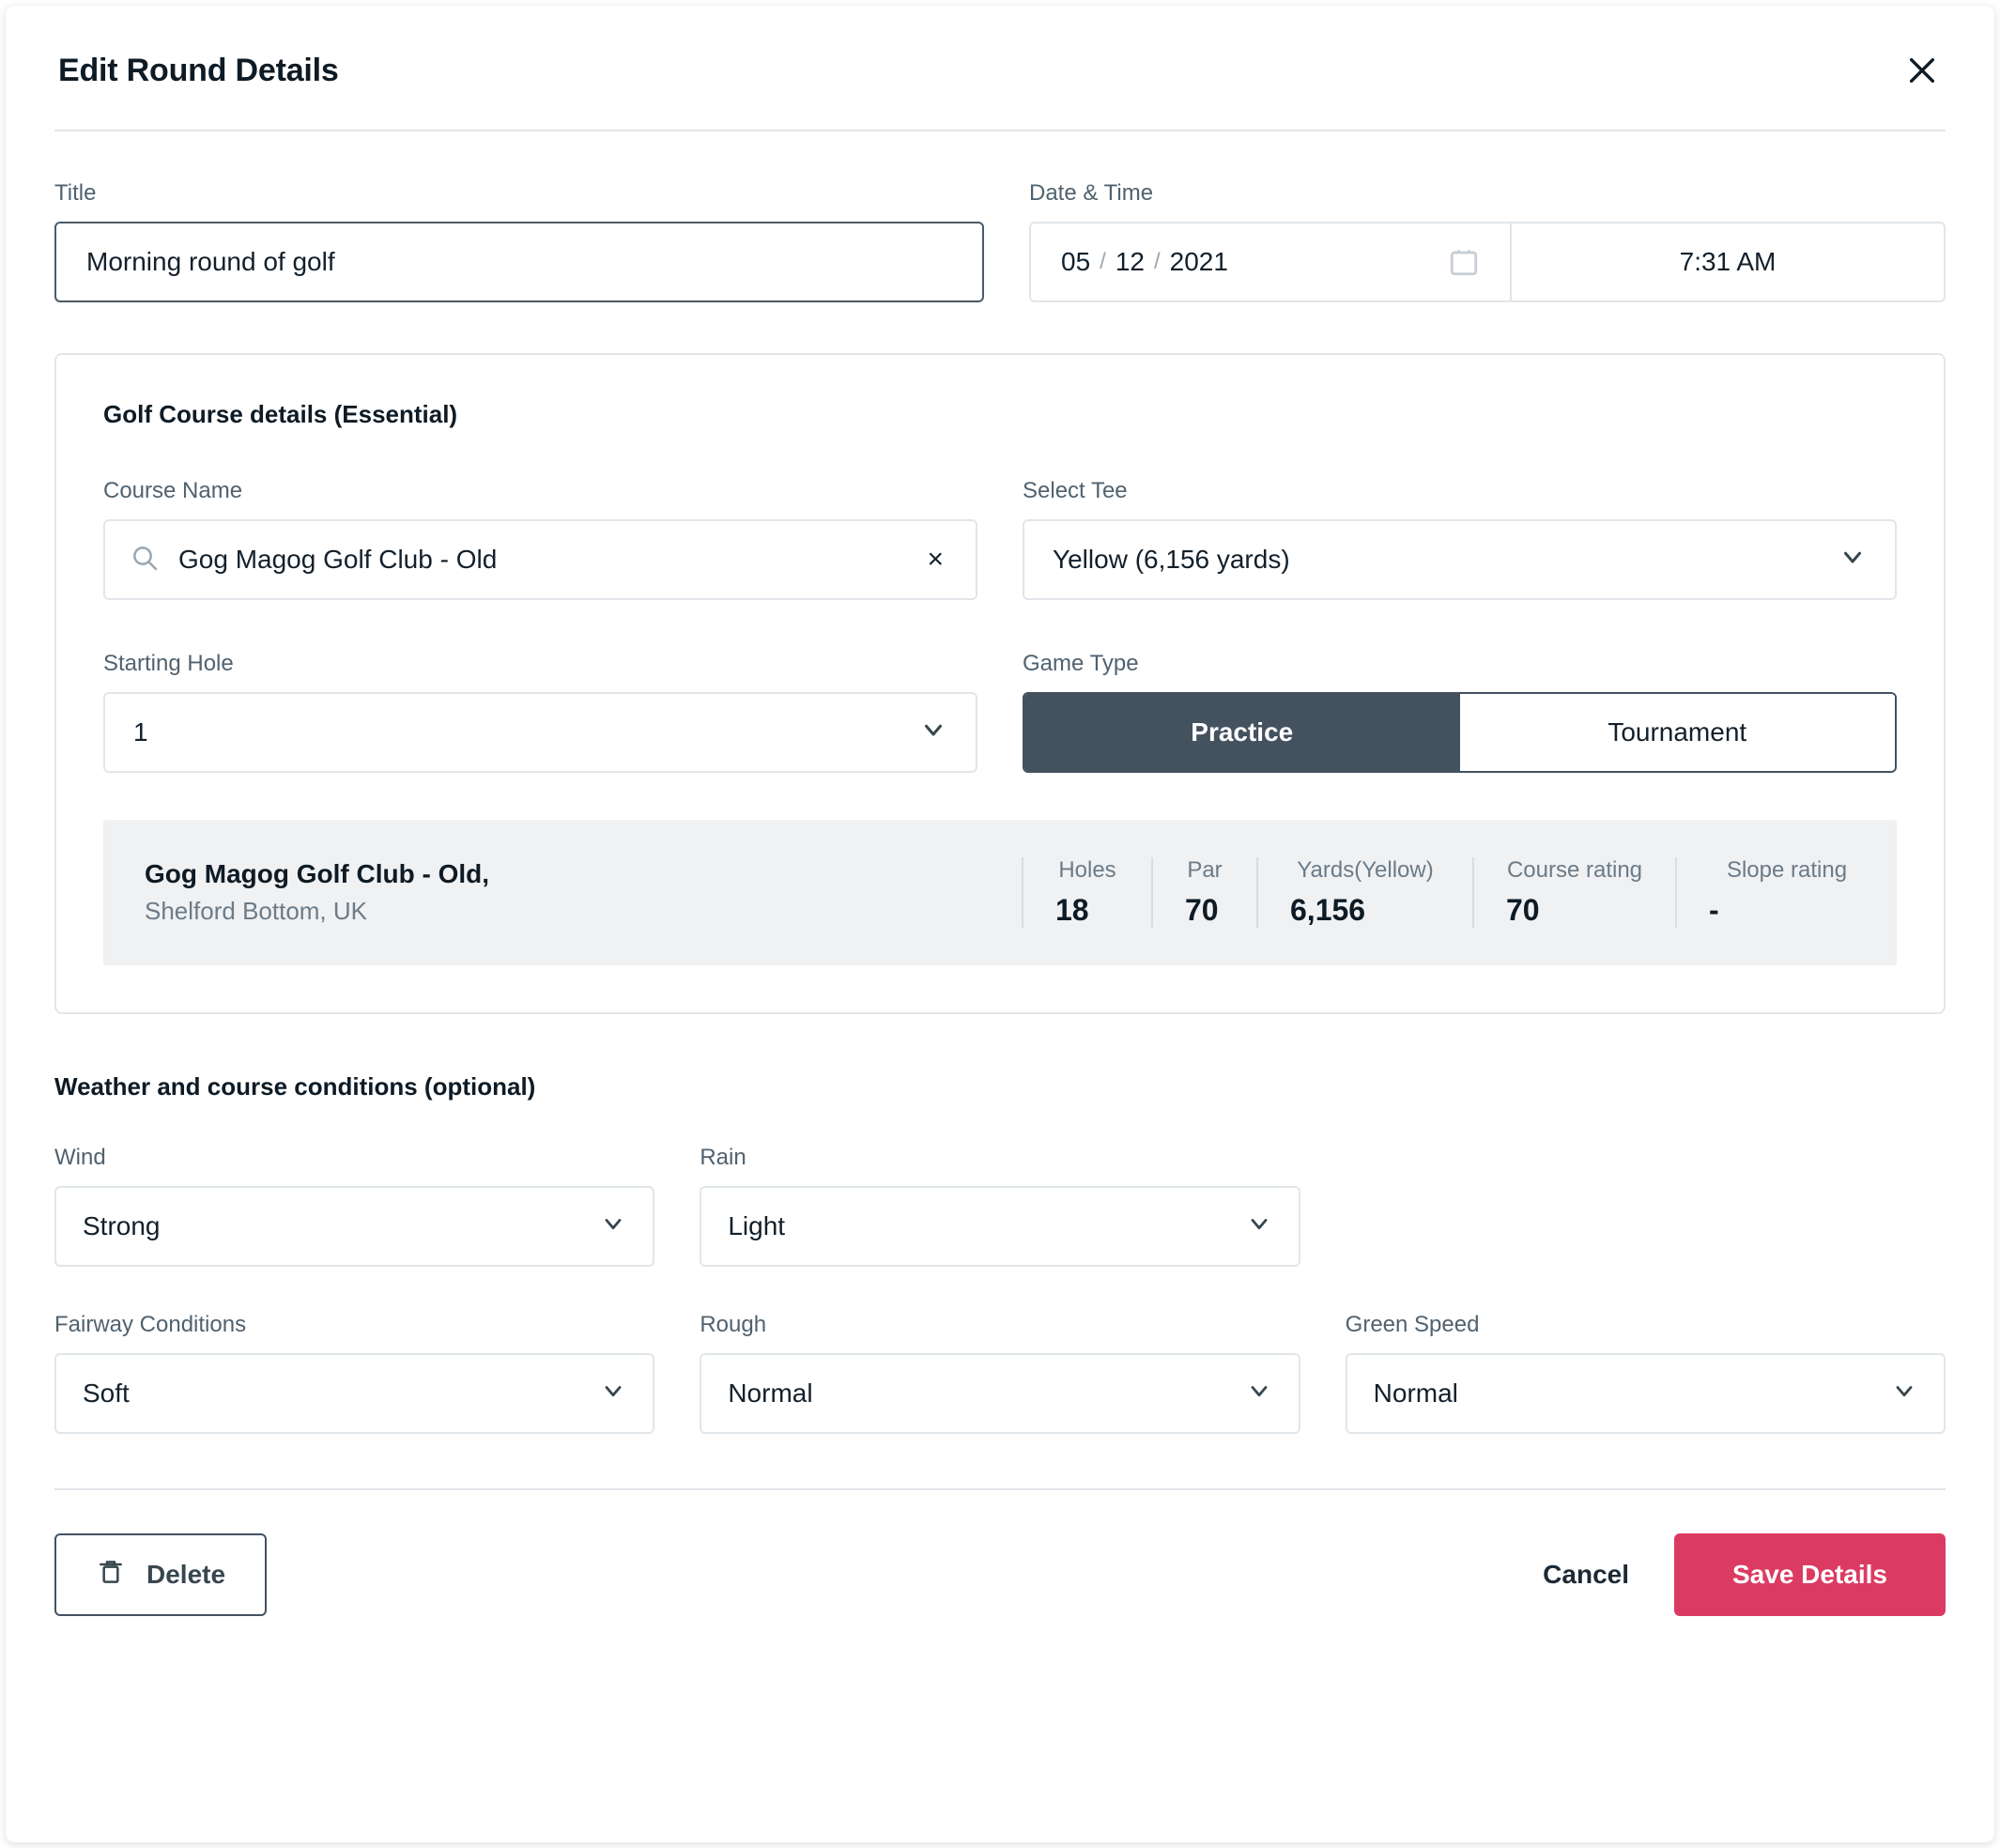 The image size is (2000, 1848). What do you see at coordinates (1072, 910) in the screenshot?
I see `stat-holes-value: 18` at bounding box center [1072, 910].